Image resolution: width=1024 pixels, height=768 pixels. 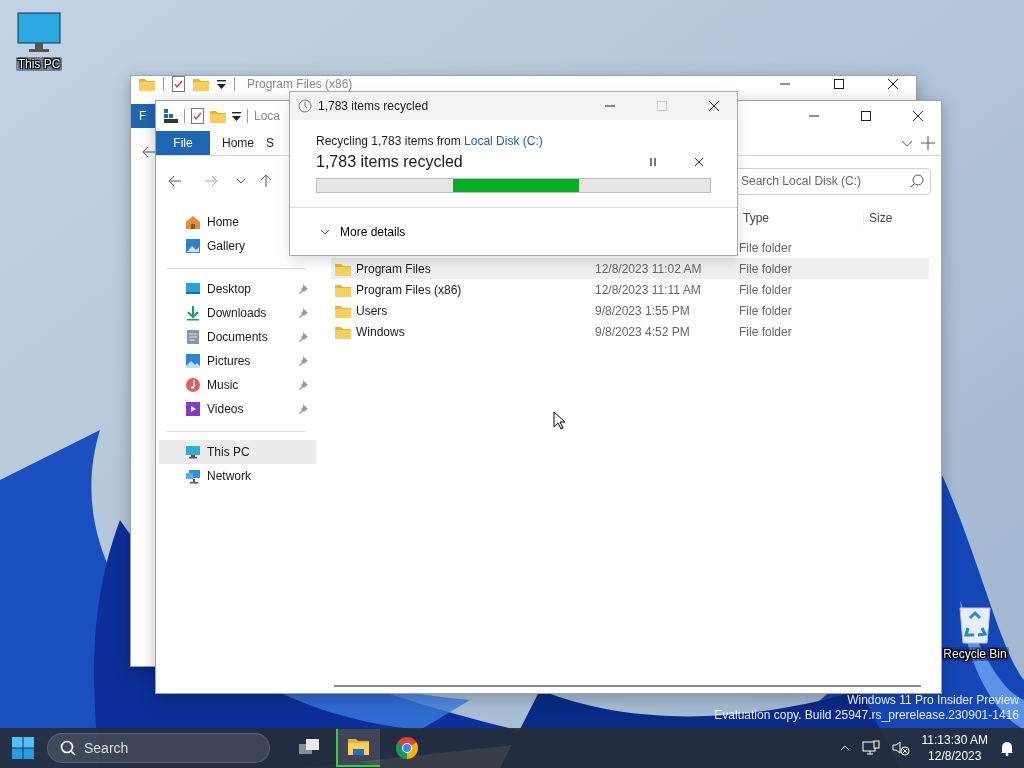 What do you see at coordinates (267, 116) in the screenshot?
I see `window-title: Loca` at bounding box center [267, 116].